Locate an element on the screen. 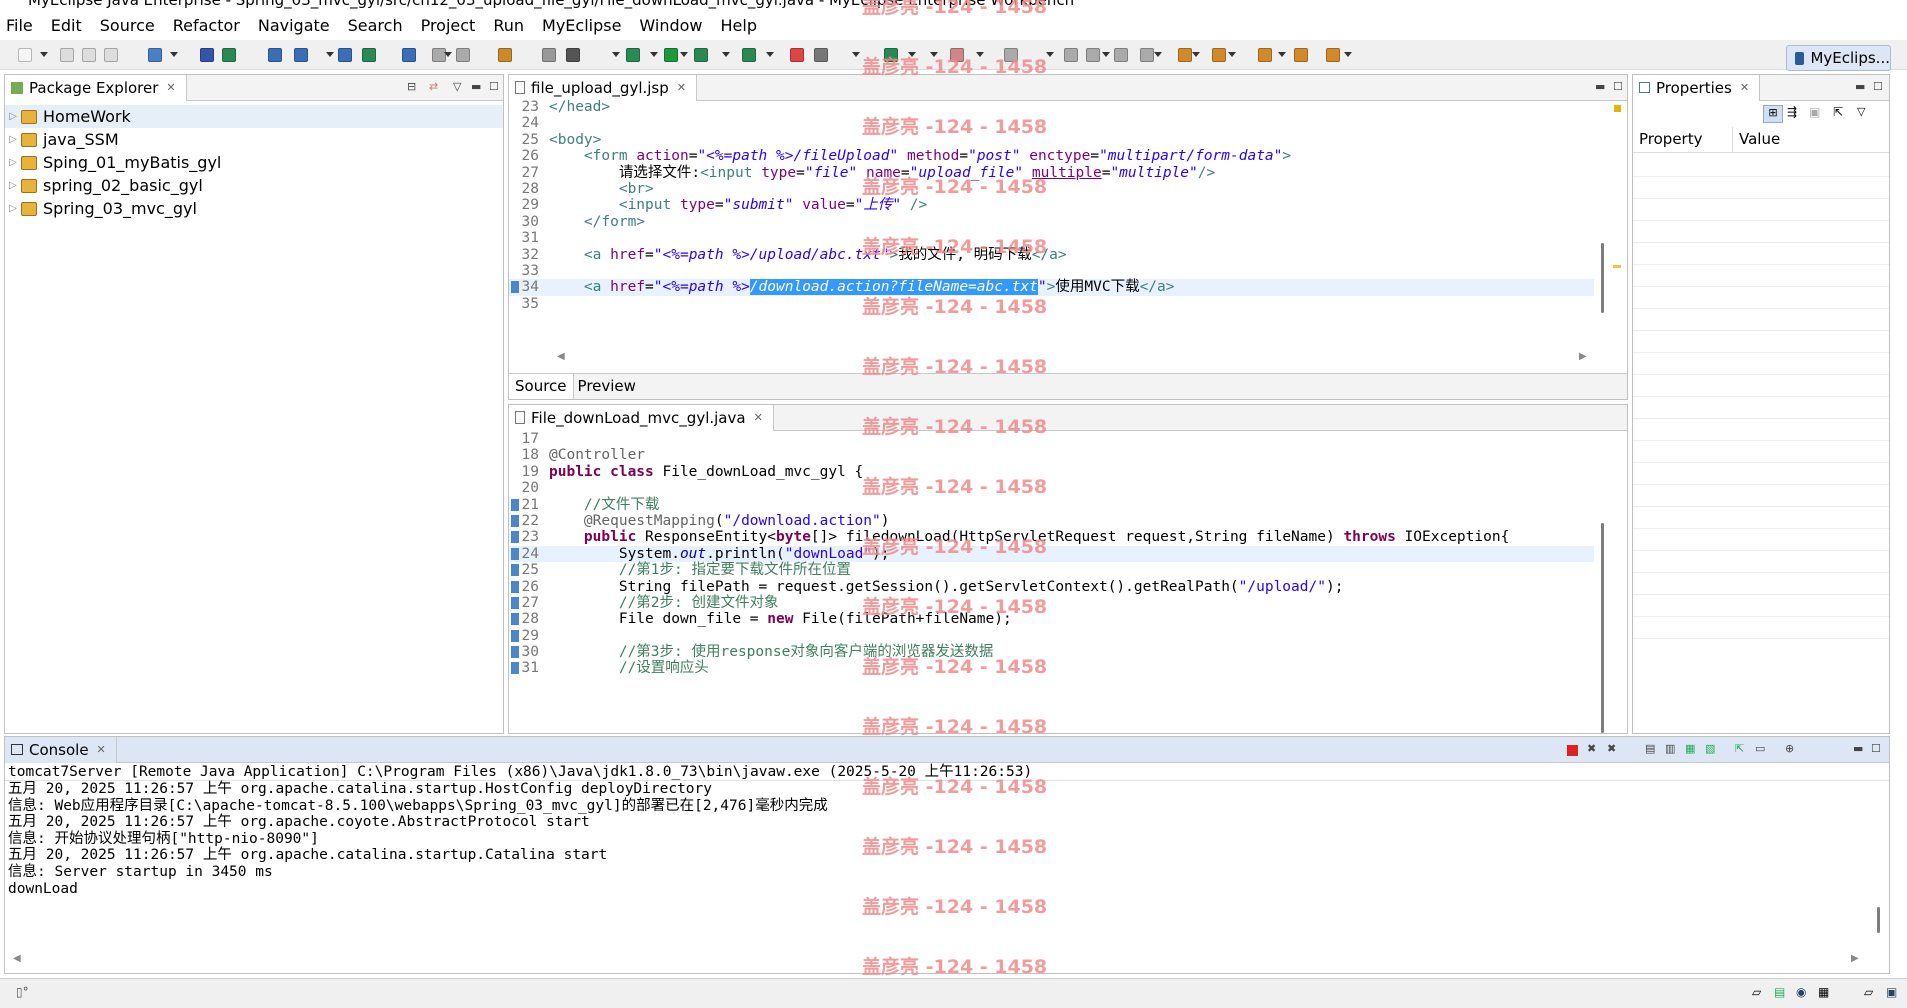  menu-file: File is located at coordinates (19, 25).